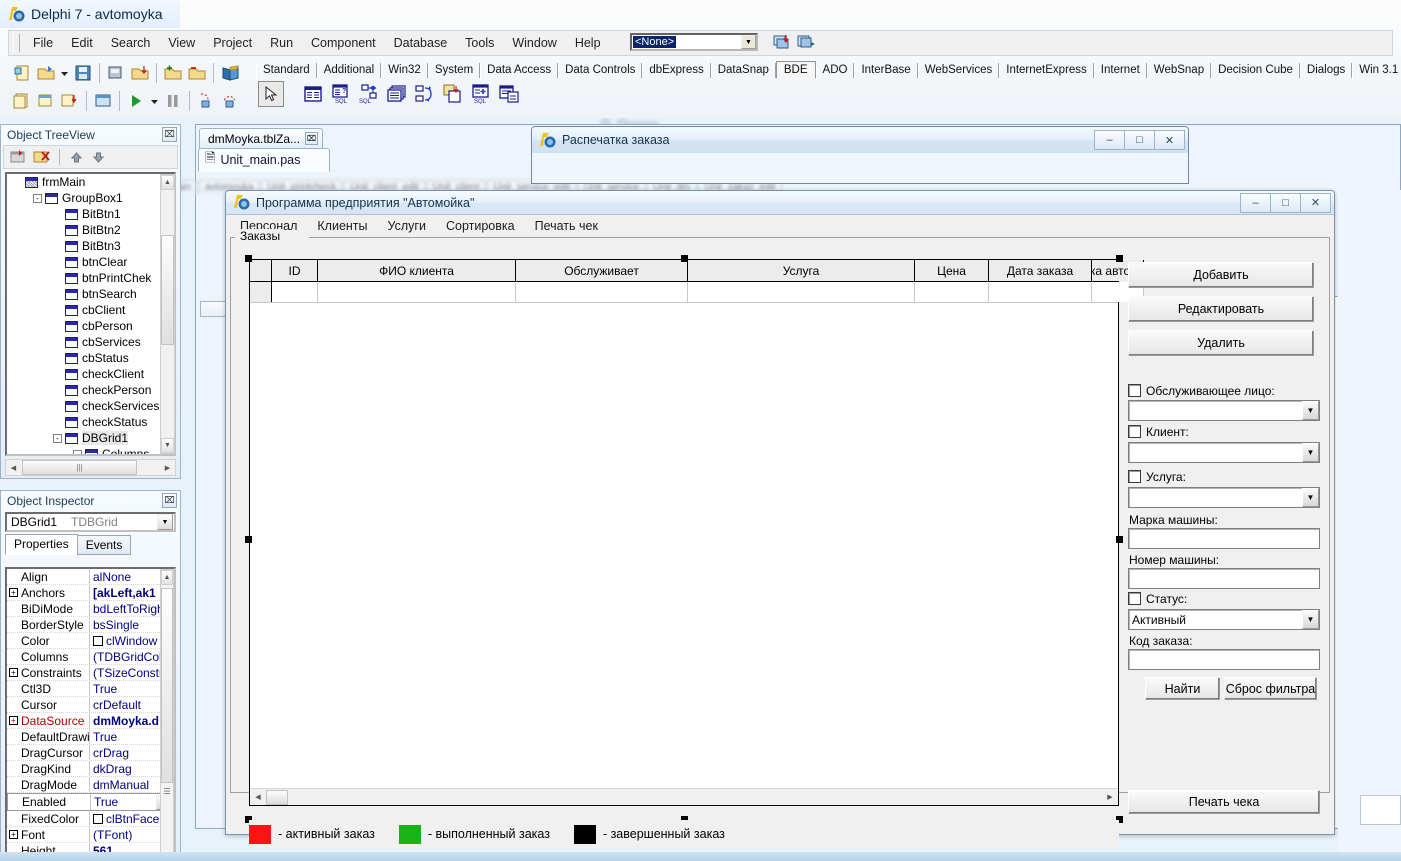  I want to click on palette-tab-win-3-1: Win 3.1, so click(1376, 70).